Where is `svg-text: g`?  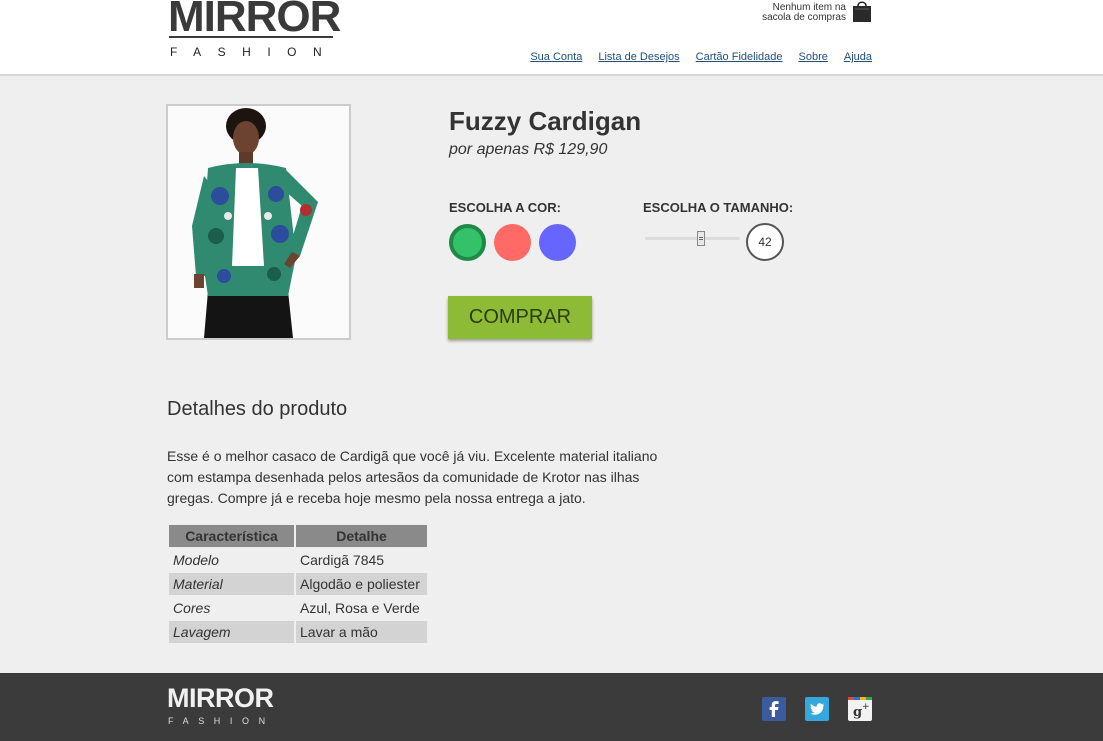
svg-text: g is located at coordinates (857, 712).